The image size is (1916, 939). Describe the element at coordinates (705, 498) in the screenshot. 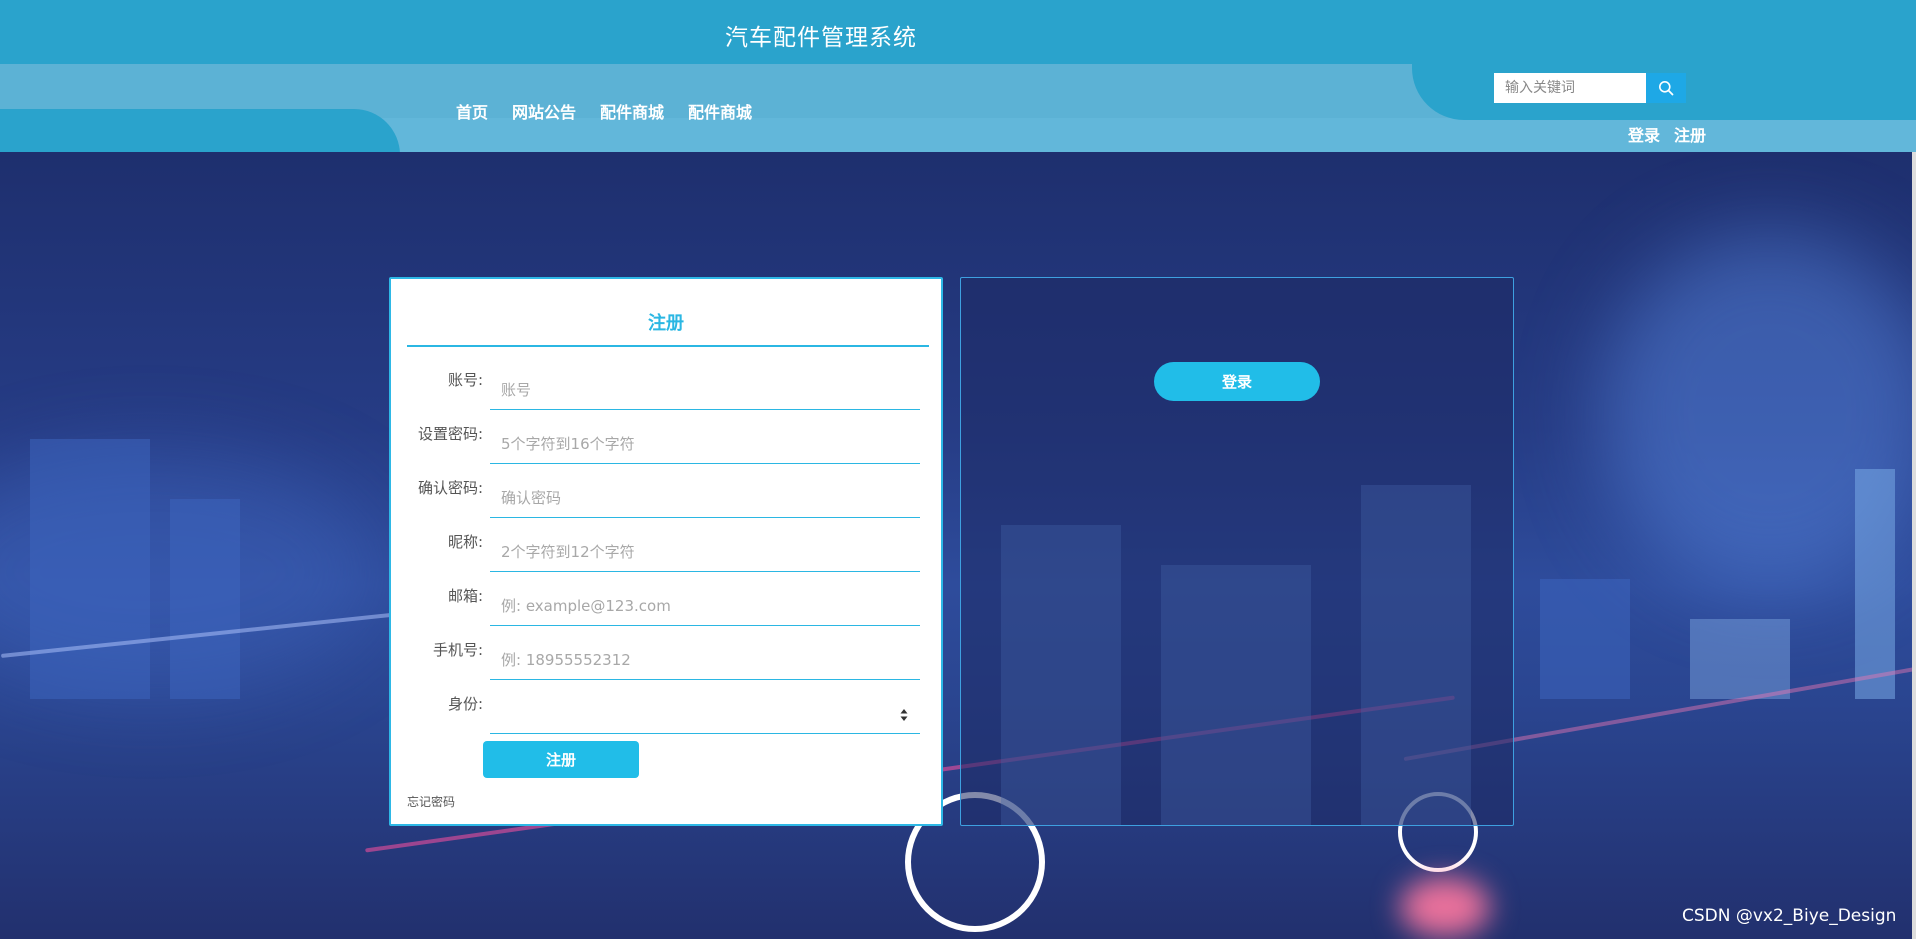

I see `confirm-password-input` at that location.